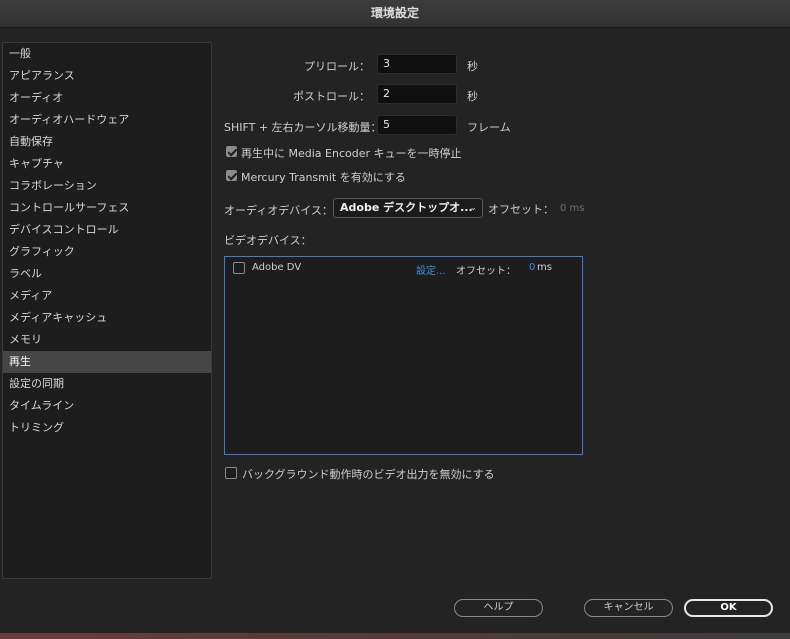  Describe the element at coordinates (472, 96) in the screenshot. I see `postroll-unit: 秒` at that location.